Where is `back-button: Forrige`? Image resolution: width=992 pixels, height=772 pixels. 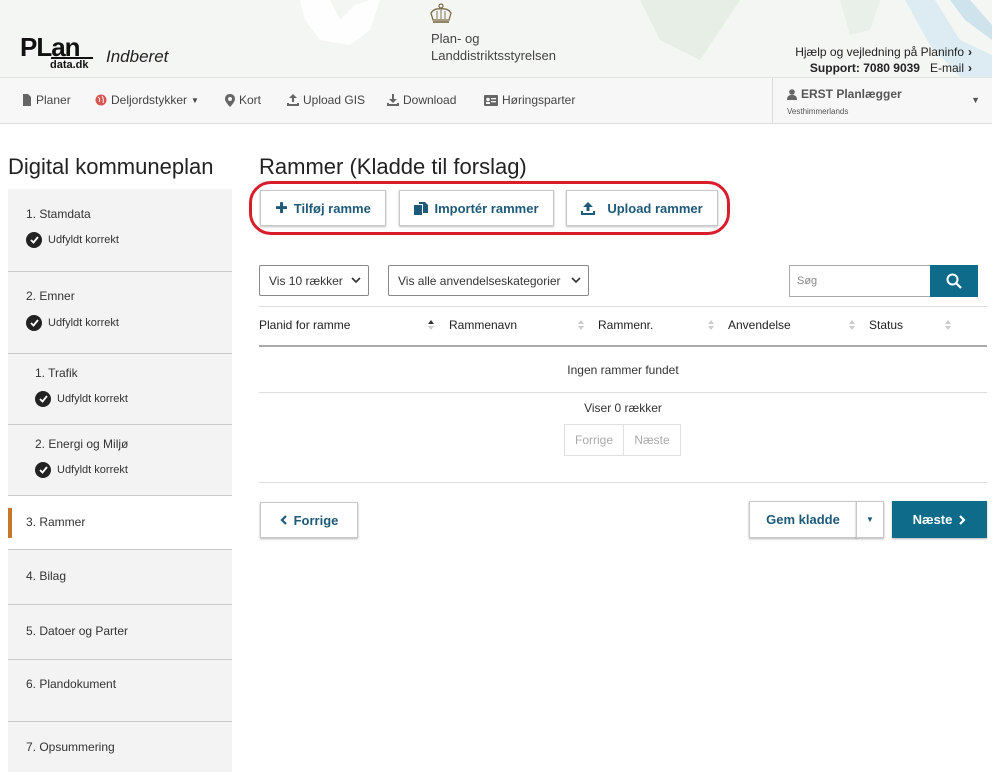
back-button: Forrige is located at coordinates (309, 520).